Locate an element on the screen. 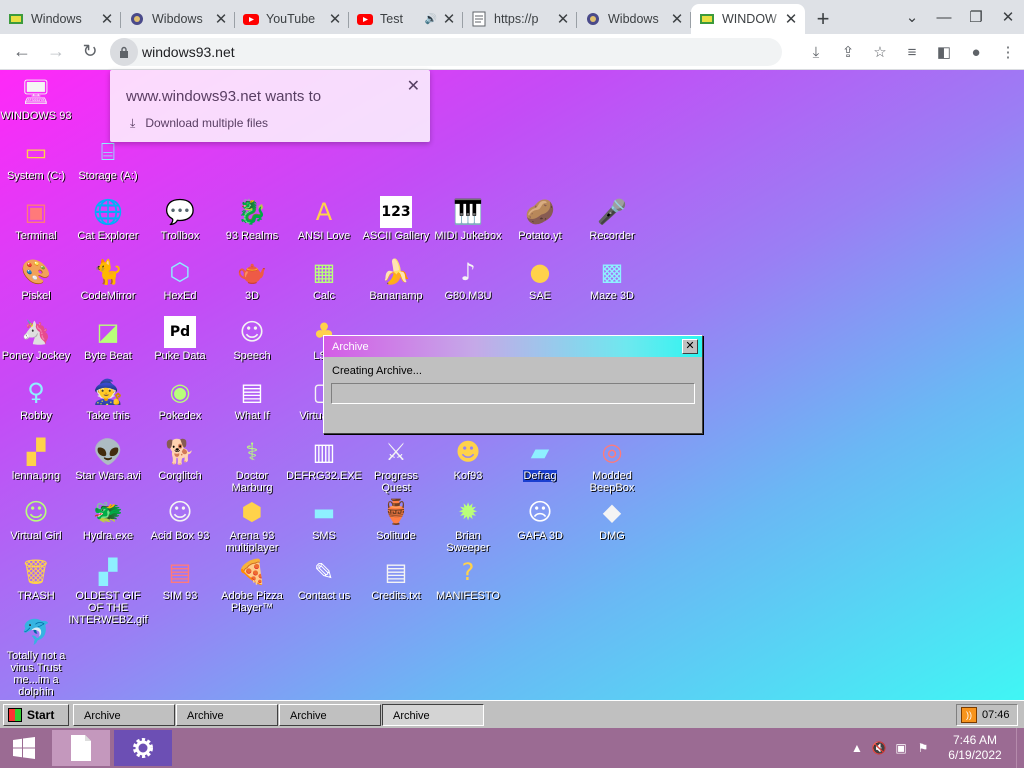 This screenshot has width=1024, height=768. desktop-icon-dmg: ◆ DMG is located at coordinates (612, 519).